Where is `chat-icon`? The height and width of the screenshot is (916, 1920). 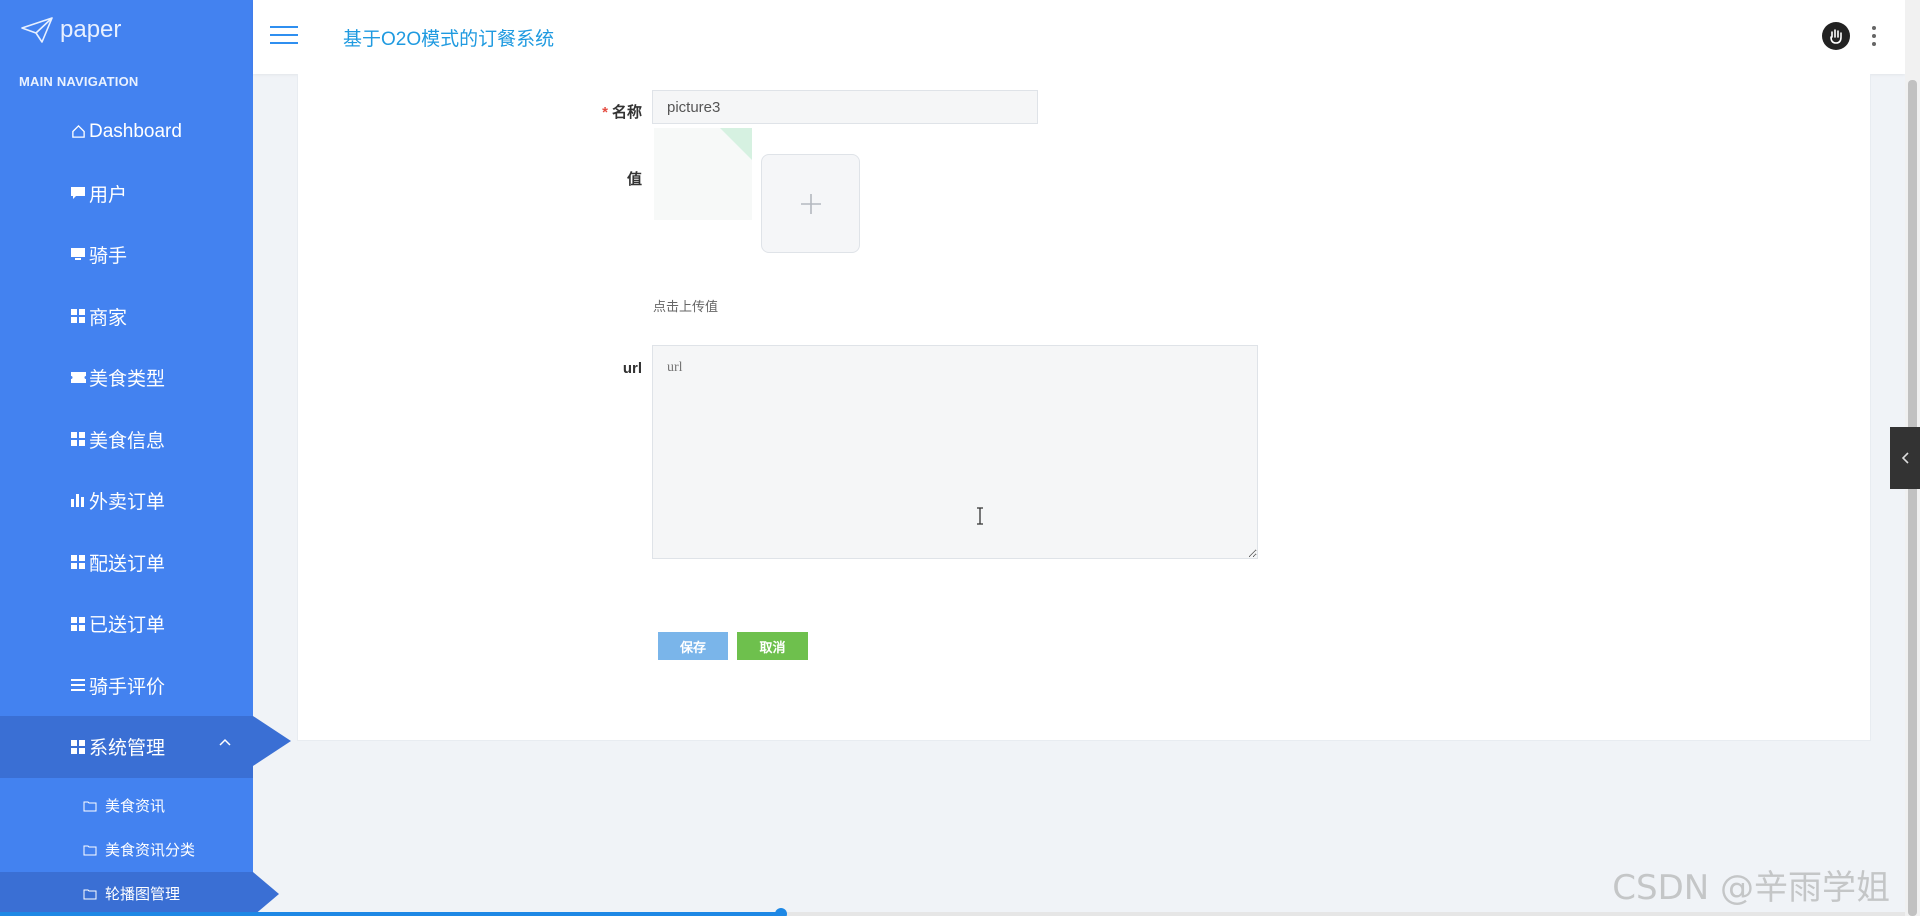 chat-icon is located at coordinates (78, 193).